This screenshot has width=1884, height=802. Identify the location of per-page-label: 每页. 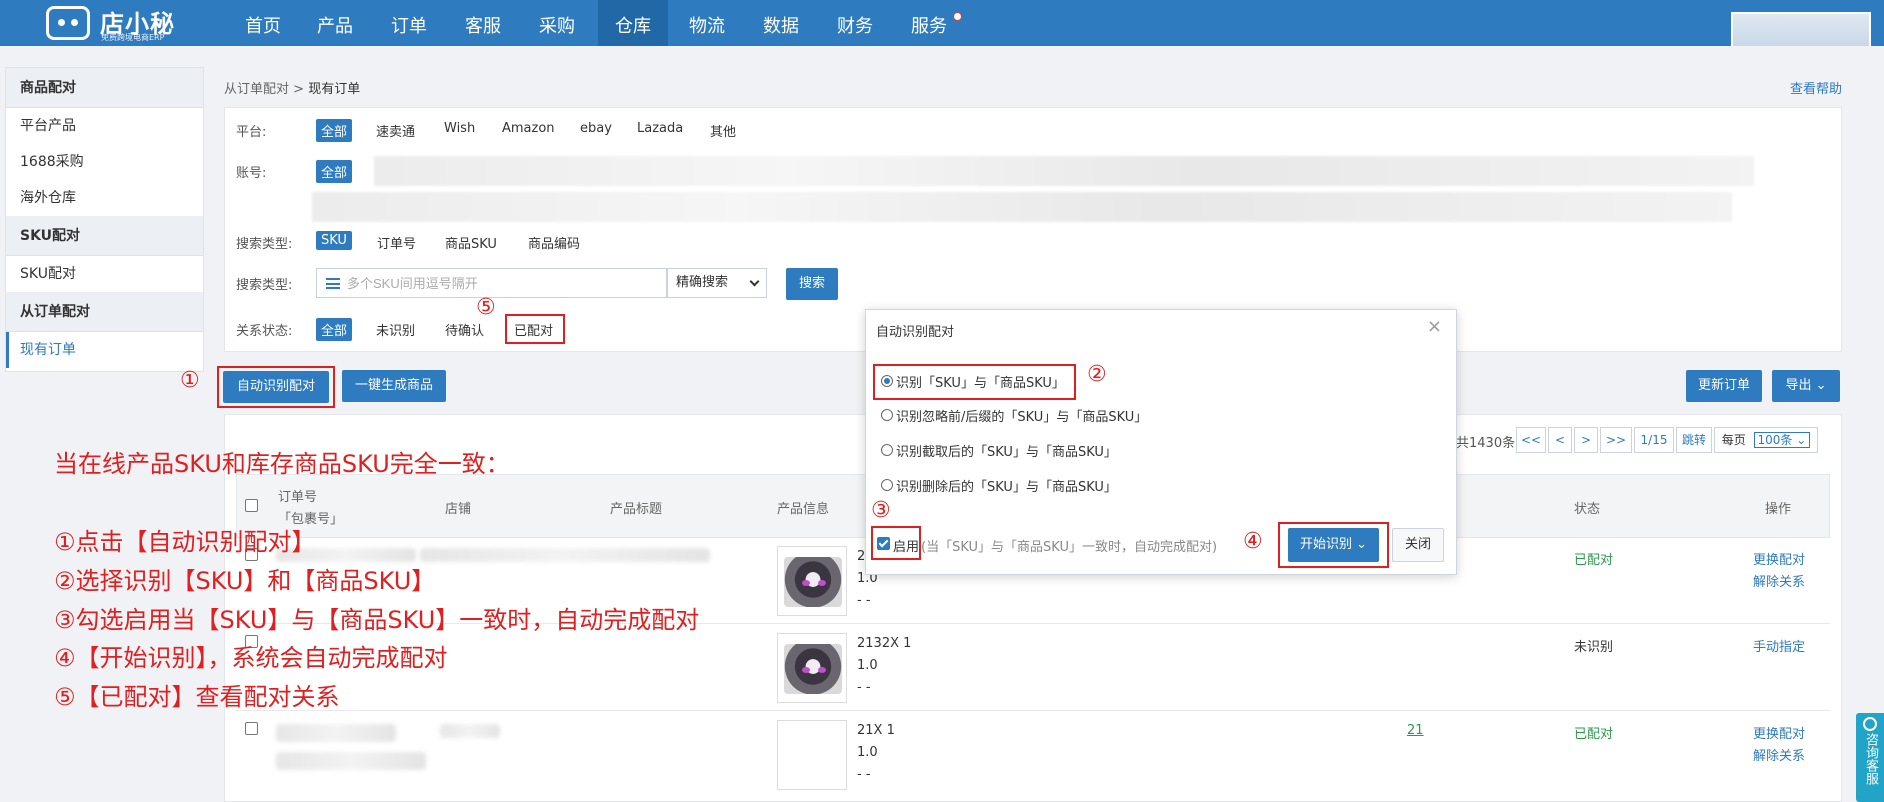
(1733, 440).